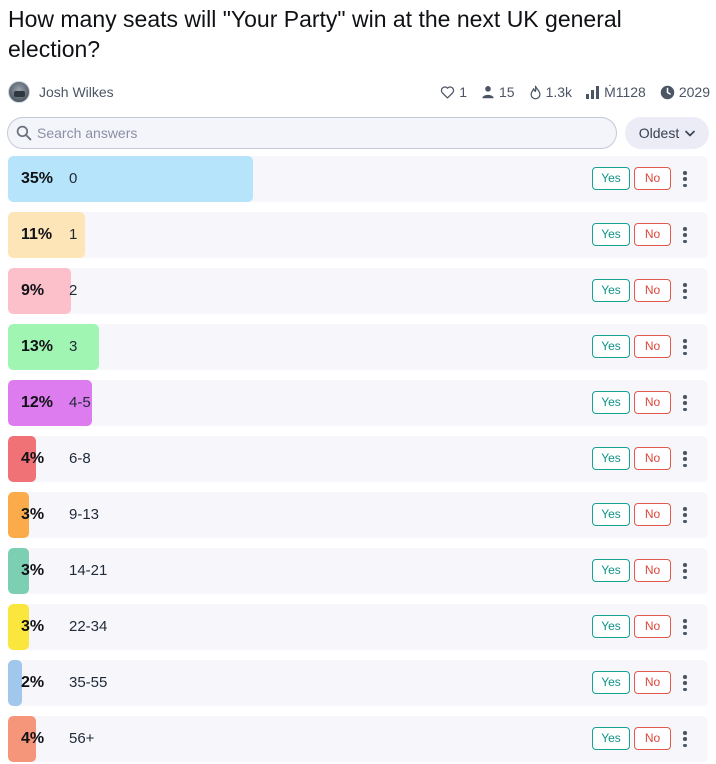 The image size is (716, 764). What do you see at coordinates (498, 92) in the screenshot?
I see `traders-stat: 15` at bounding box center [498, 92].